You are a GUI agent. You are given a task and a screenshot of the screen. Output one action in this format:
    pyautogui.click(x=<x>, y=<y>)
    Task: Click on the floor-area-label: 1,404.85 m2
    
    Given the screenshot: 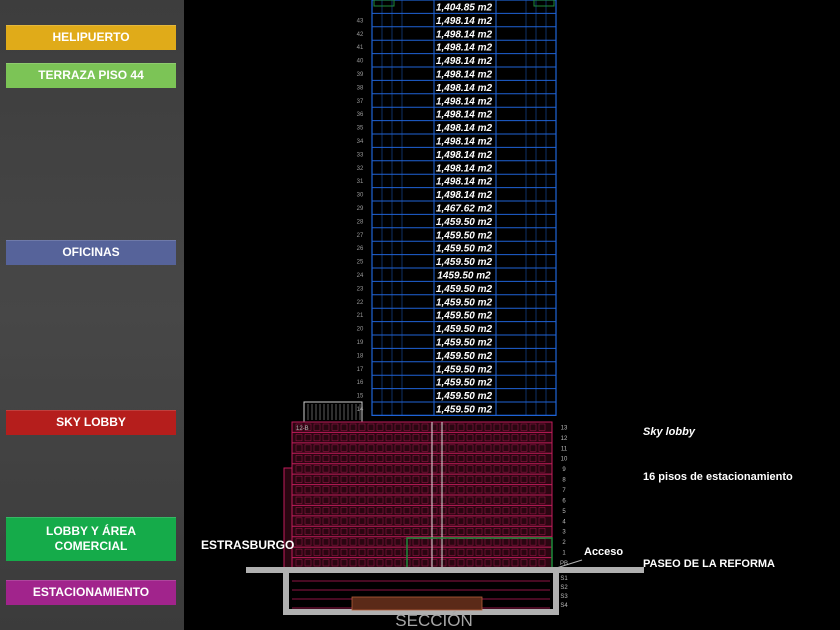 What is the action you would take?
    pyautogui.click(x=464, y=8)
    